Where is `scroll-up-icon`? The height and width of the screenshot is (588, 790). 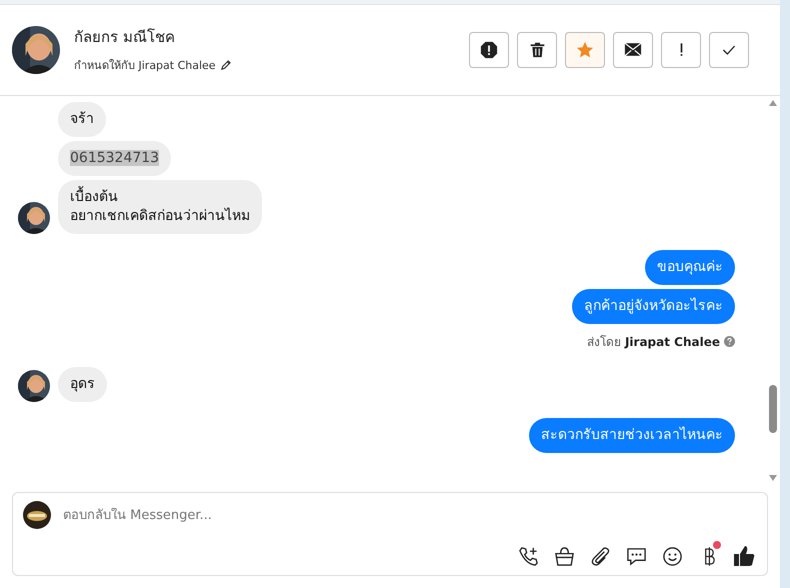 scroll-up-icon is located at coordinates (773, 103).